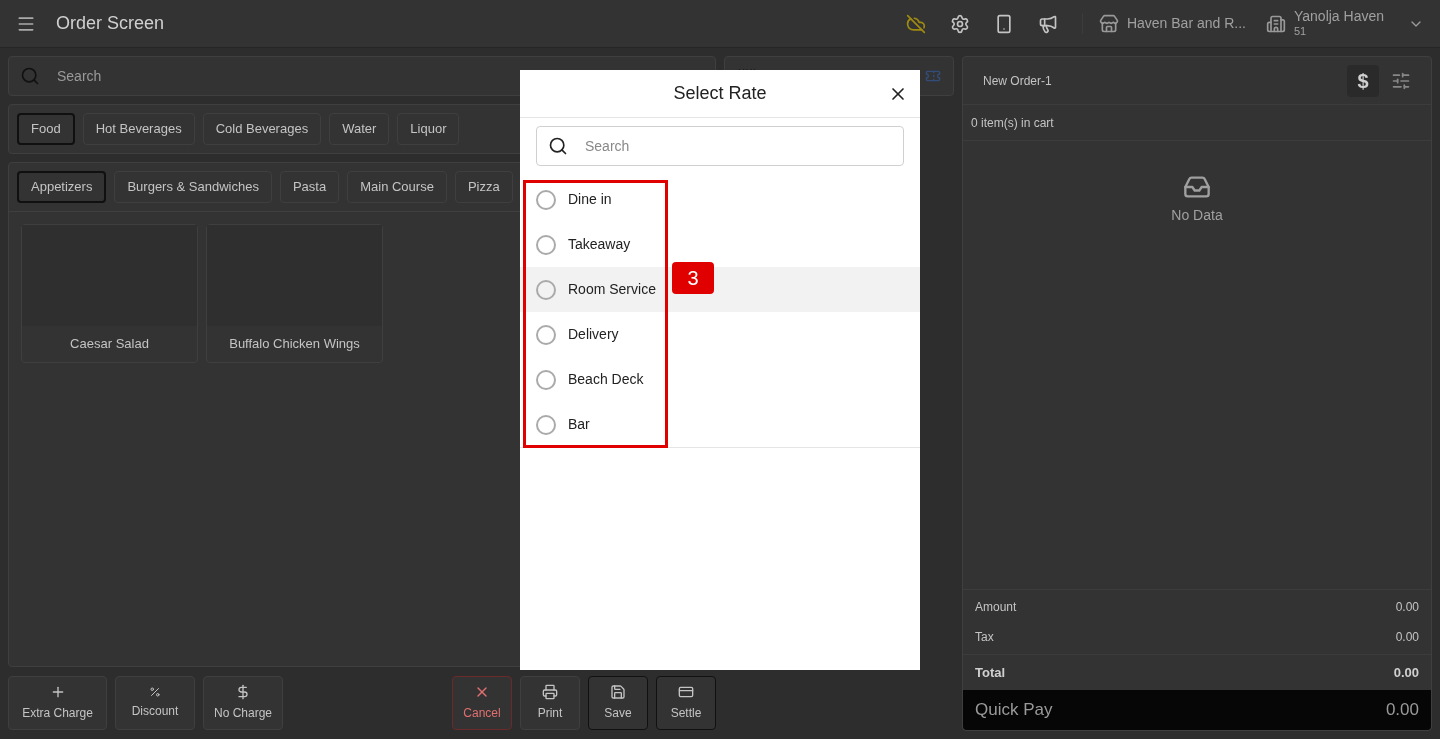 This screenshot has height=739, width=1440. I want to click on category-tab: Water, so click(359, 129).